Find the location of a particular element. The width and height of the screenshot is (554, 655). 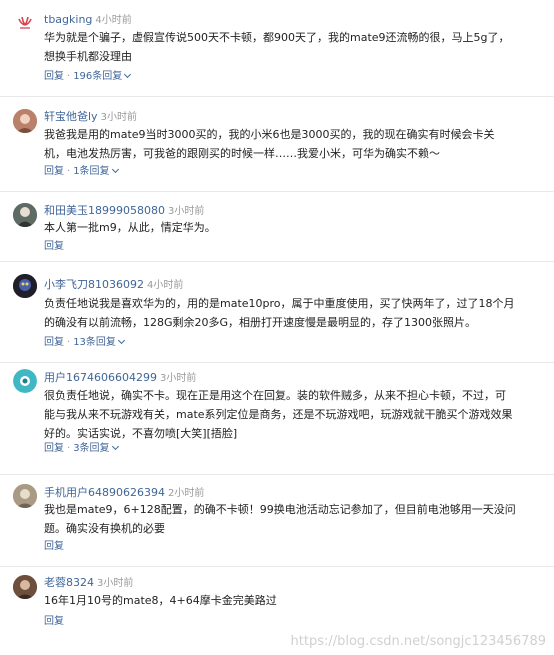

username-link: 老蓉8324 is located at coordinates (69, 582).